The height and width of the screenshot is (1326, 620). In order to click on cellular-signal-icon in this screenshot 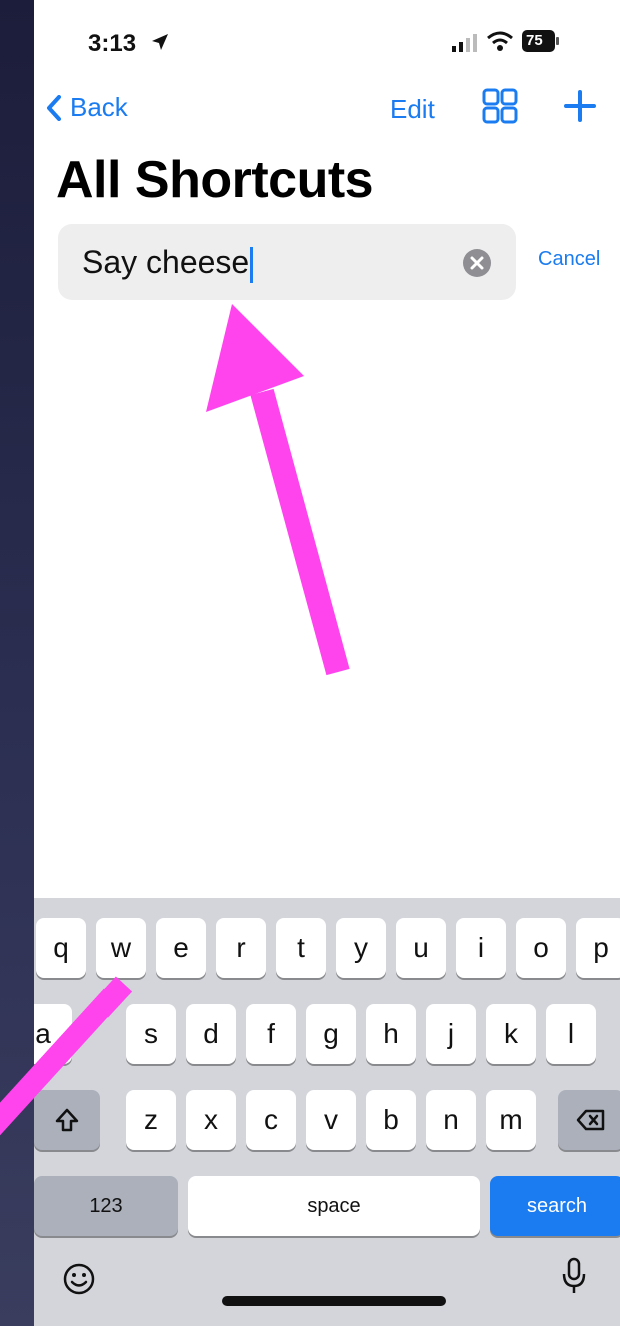, I will do `click(464, 43)`.